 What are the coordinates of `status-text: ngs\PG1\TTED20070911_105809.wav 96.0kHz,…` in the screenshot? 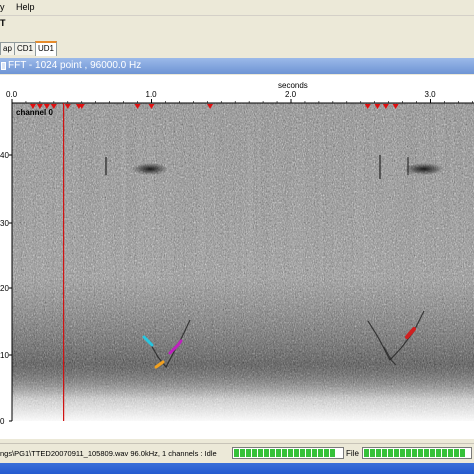 It's located at (108, 453).